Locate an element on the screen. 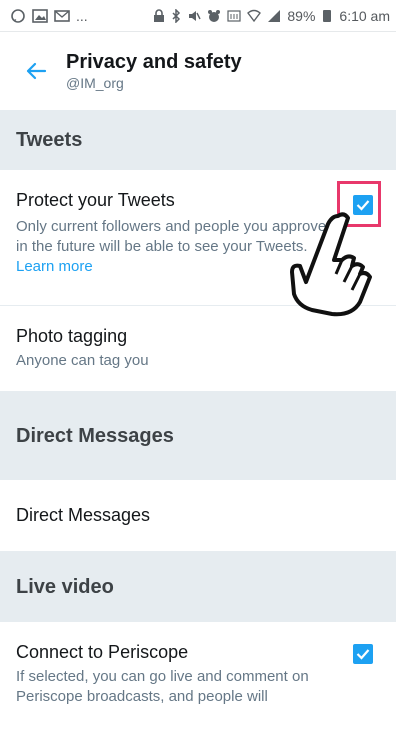 This screenshot has width=396, height=742. lte-icon is located at coordinates (234, 16).